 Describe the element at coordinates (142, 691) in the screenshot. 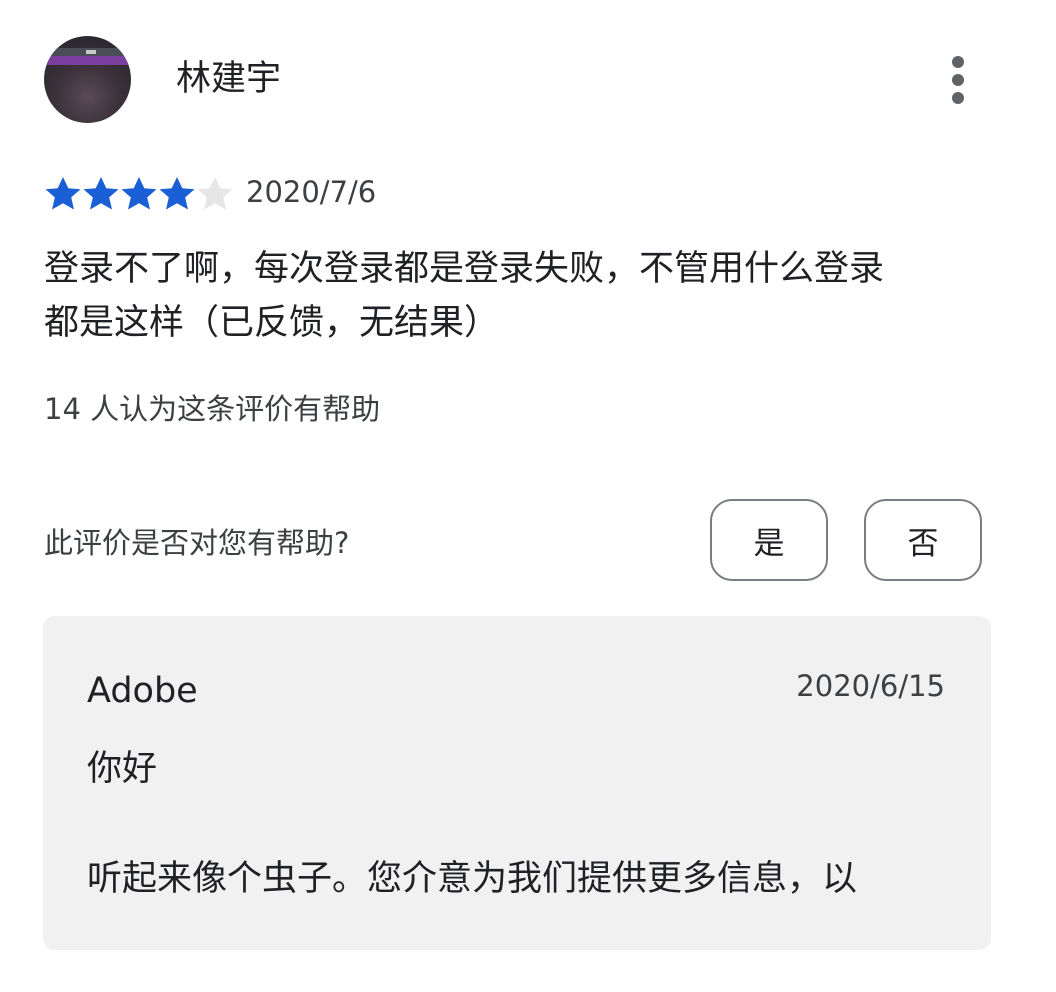

I see `developer-name: Adobe` at that location.